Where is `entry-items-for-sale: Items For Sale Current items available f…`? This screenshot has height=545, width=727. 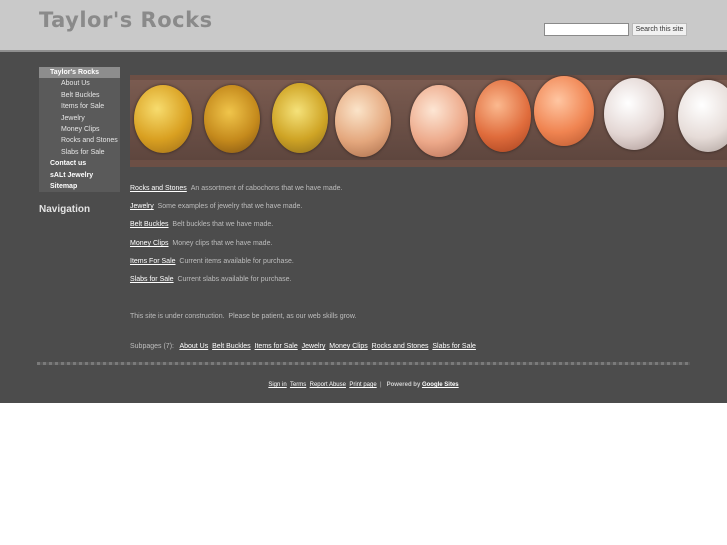 entry-items-for-sale: Items For Sale Current items available f… is located at coordinates (212, 261).